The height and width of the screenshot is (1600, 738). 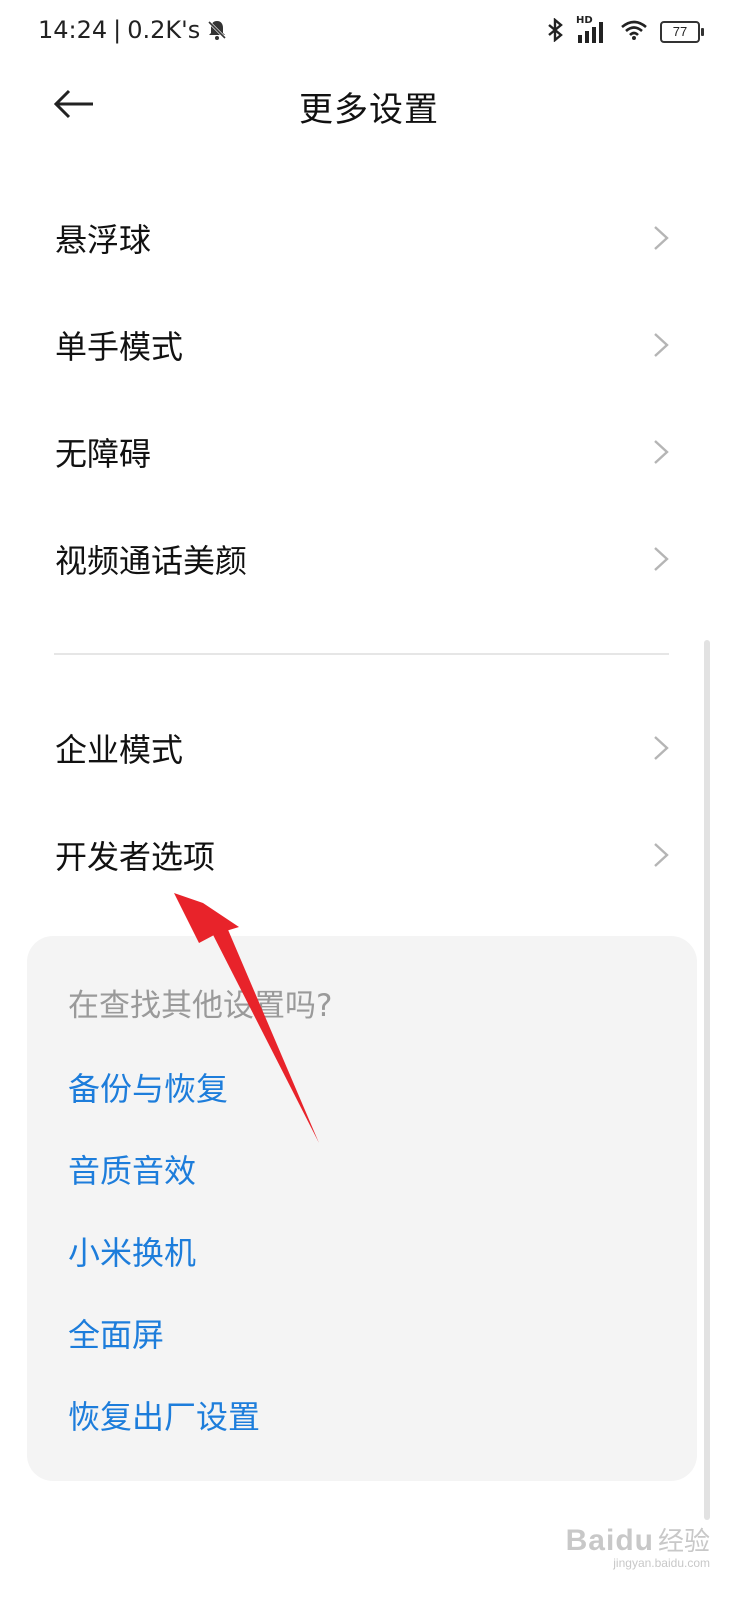 What do you see at coordinates (361, 654) in the screenshot?
I see `section-divider` at bounding box center [361, 654].